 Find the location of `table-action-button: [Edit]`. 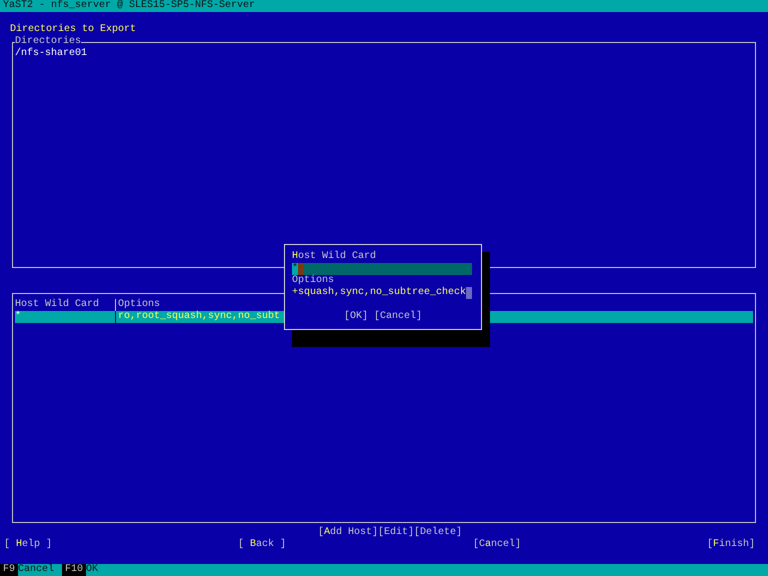

table-action-button: [Edit] is located at coordinates (396, 533).